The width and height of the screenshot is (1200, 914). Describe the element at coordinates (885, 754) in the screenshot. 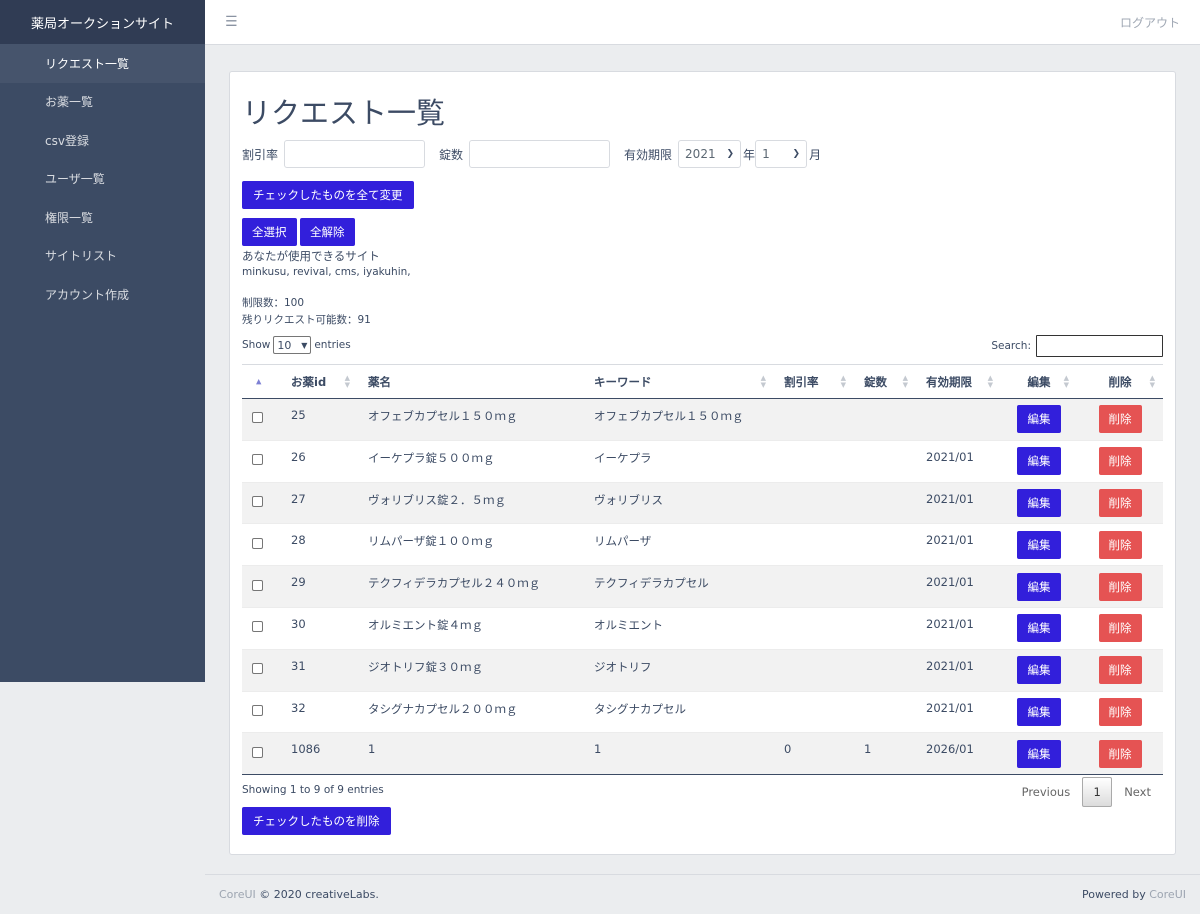

I see `cell-tablets: 1` at that location.